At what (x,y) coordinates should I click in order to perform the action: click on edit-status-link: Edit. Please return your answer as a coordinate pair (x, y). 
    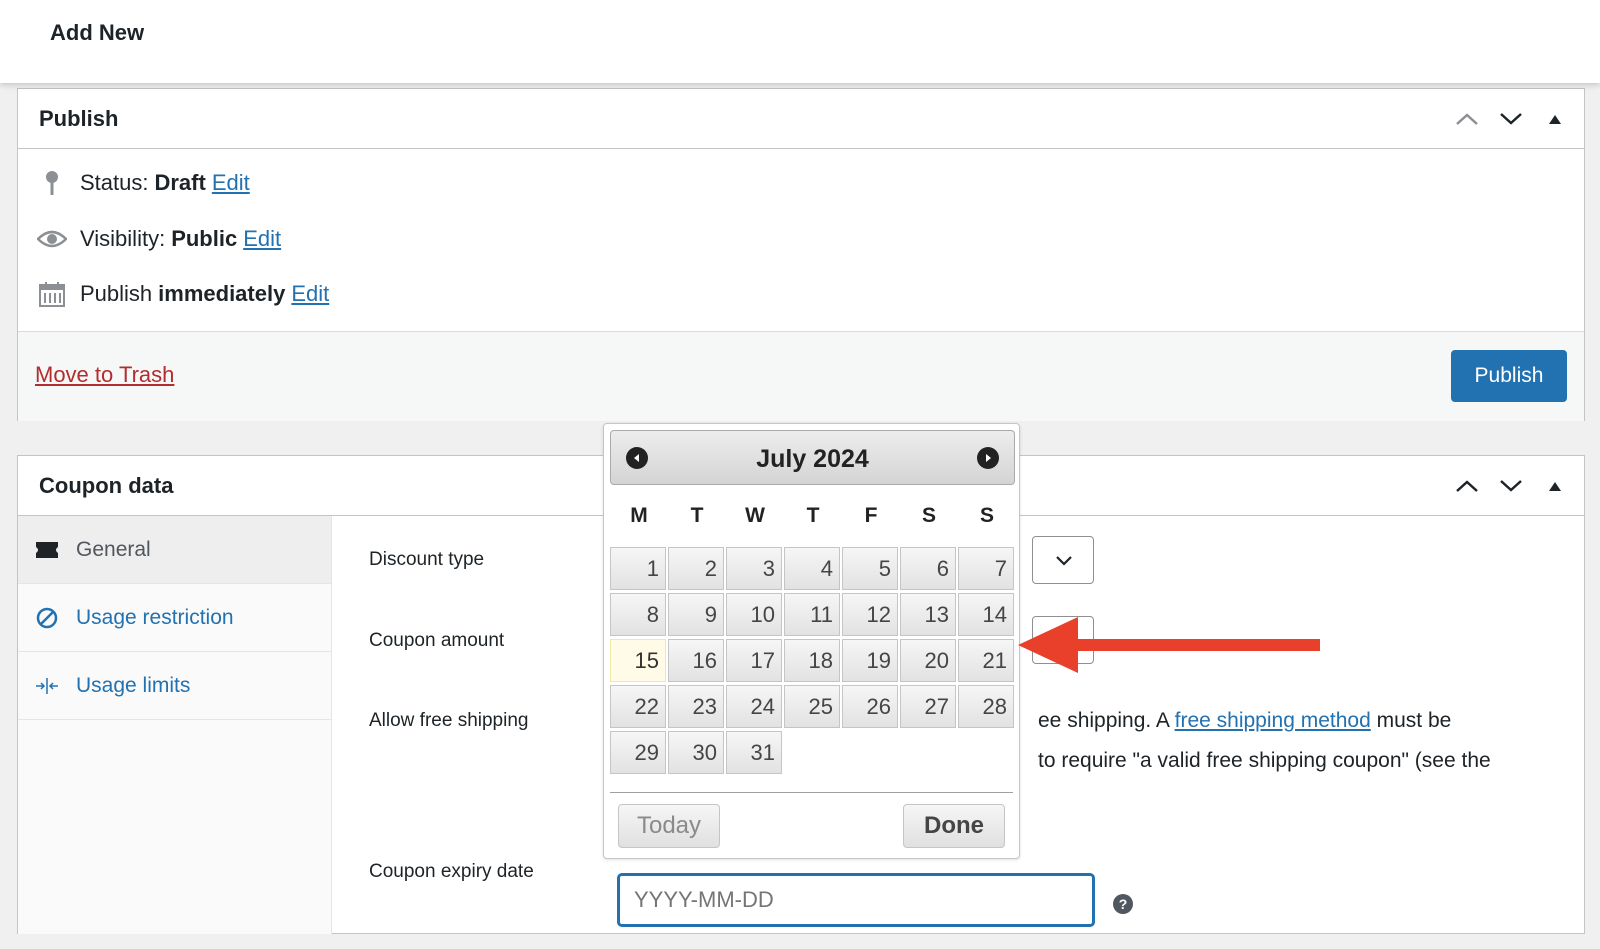
    Looking at the image, I should click on (231, 183).